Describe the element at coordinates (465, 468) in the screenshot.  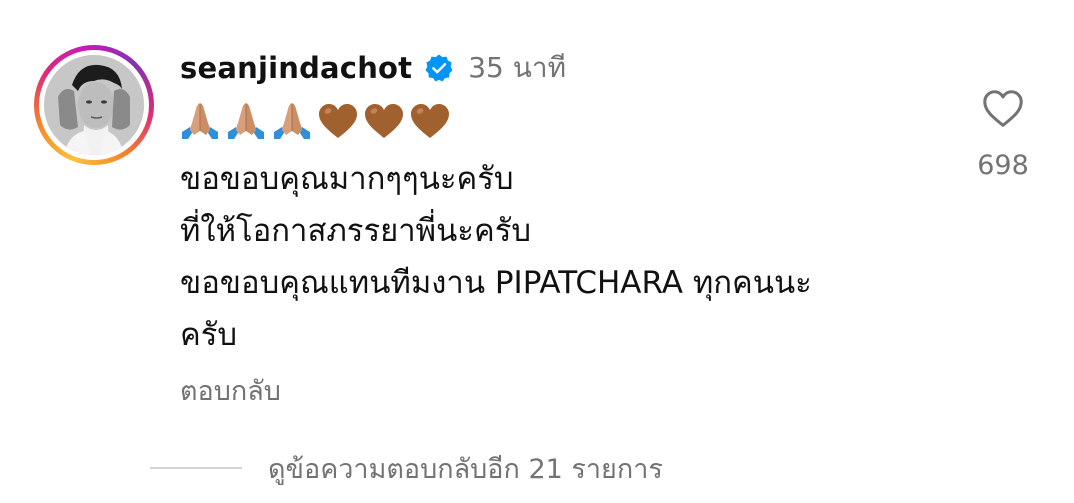
I see `view-replies-label: ดูข้อความตอบกลับอีก 21 รายการ` at that location.